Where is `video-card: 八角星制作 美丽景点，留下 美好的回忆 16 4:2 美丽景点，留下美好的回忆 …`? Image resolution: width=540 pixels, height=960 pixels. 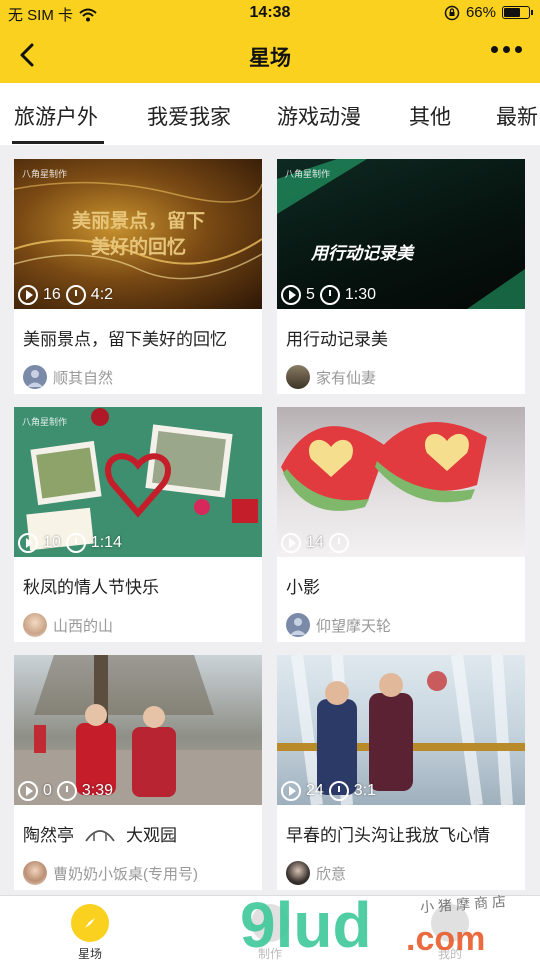
video-card: 八角星制作 美丽景点，留下 美好的回忆 16 4:2 美丽景点，留下美好的回忆 … is located at coordinates (138, 276).